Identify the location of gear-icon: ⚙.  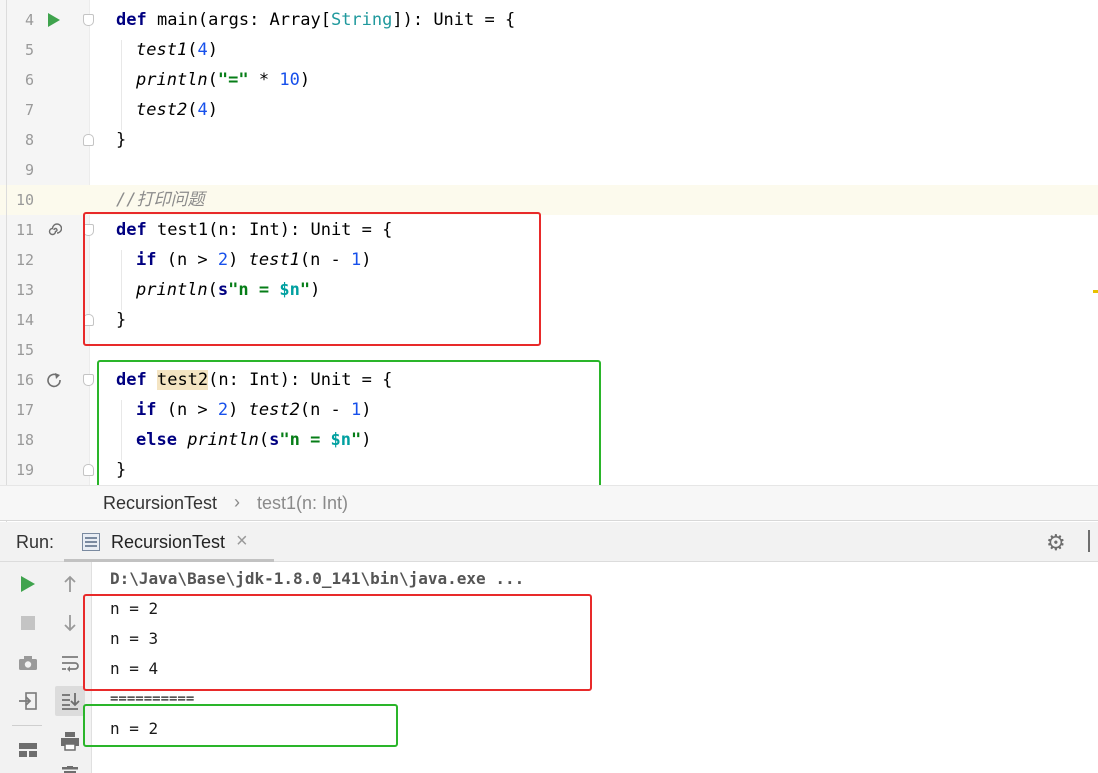
(1056, 543).